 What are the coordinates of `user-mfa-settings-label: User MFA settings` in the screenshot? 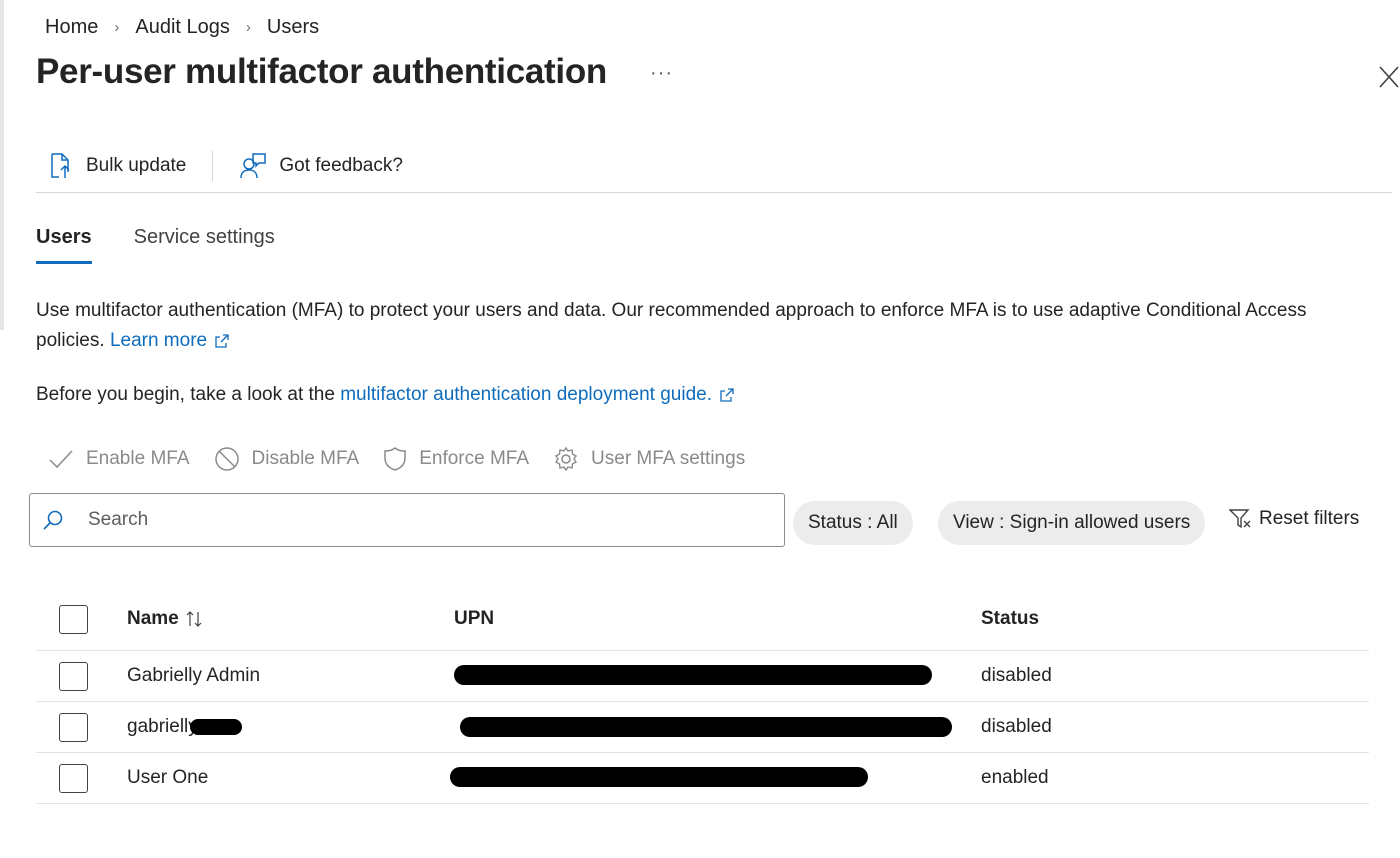 It's located at (668, 458).